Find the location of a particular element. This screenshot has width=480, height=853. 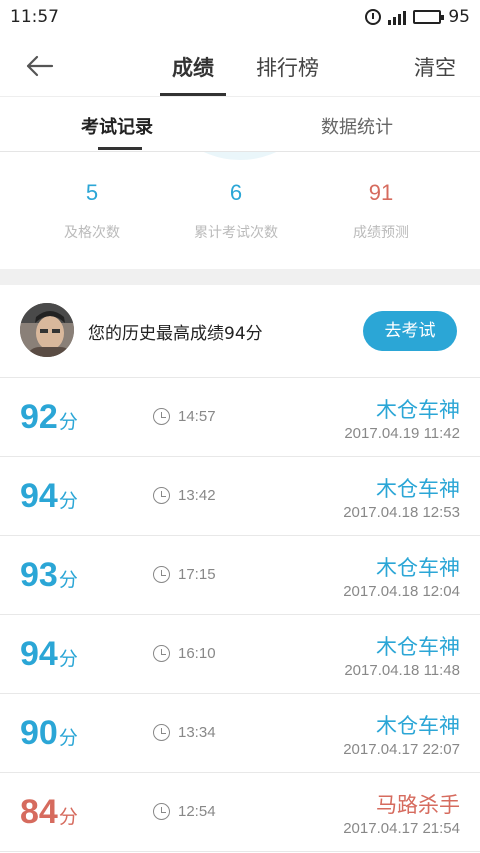

record-duration: 13:42 is located at coordinates (197, 495).